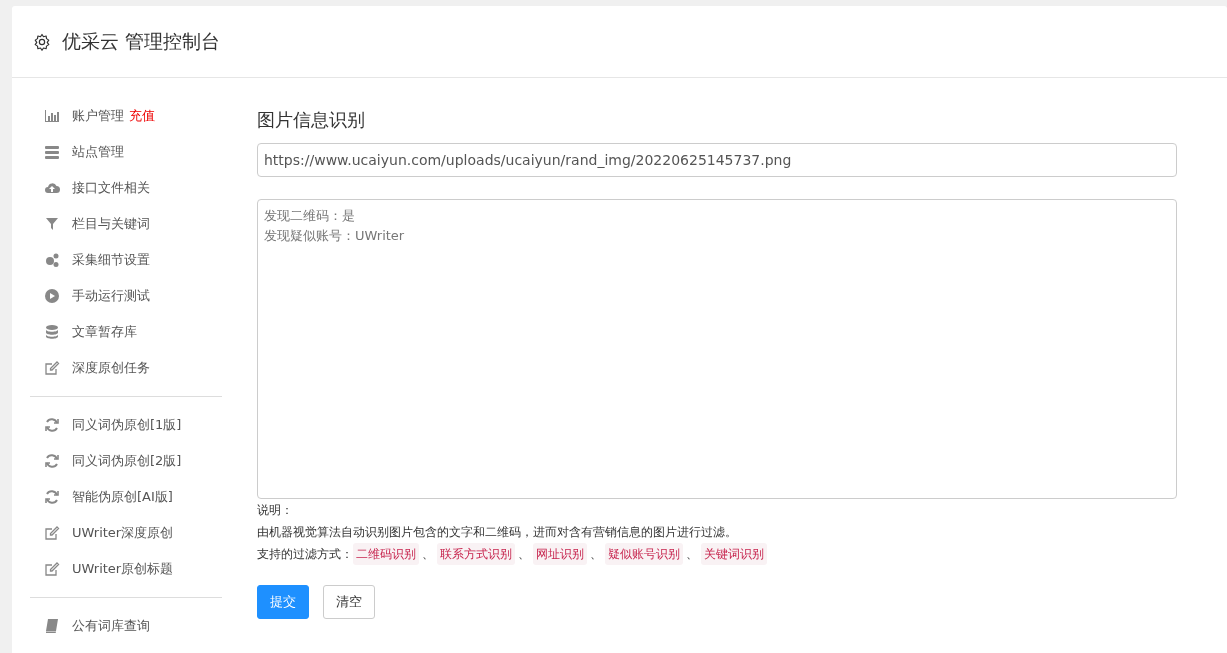  Describe the element at coordinates (497, 532) in the screenshot. I see `note-text: 由机器视觉算法自动识别图片包含的文字和二维码，进而对含有营销信息的图片进行过滤。` at that location.